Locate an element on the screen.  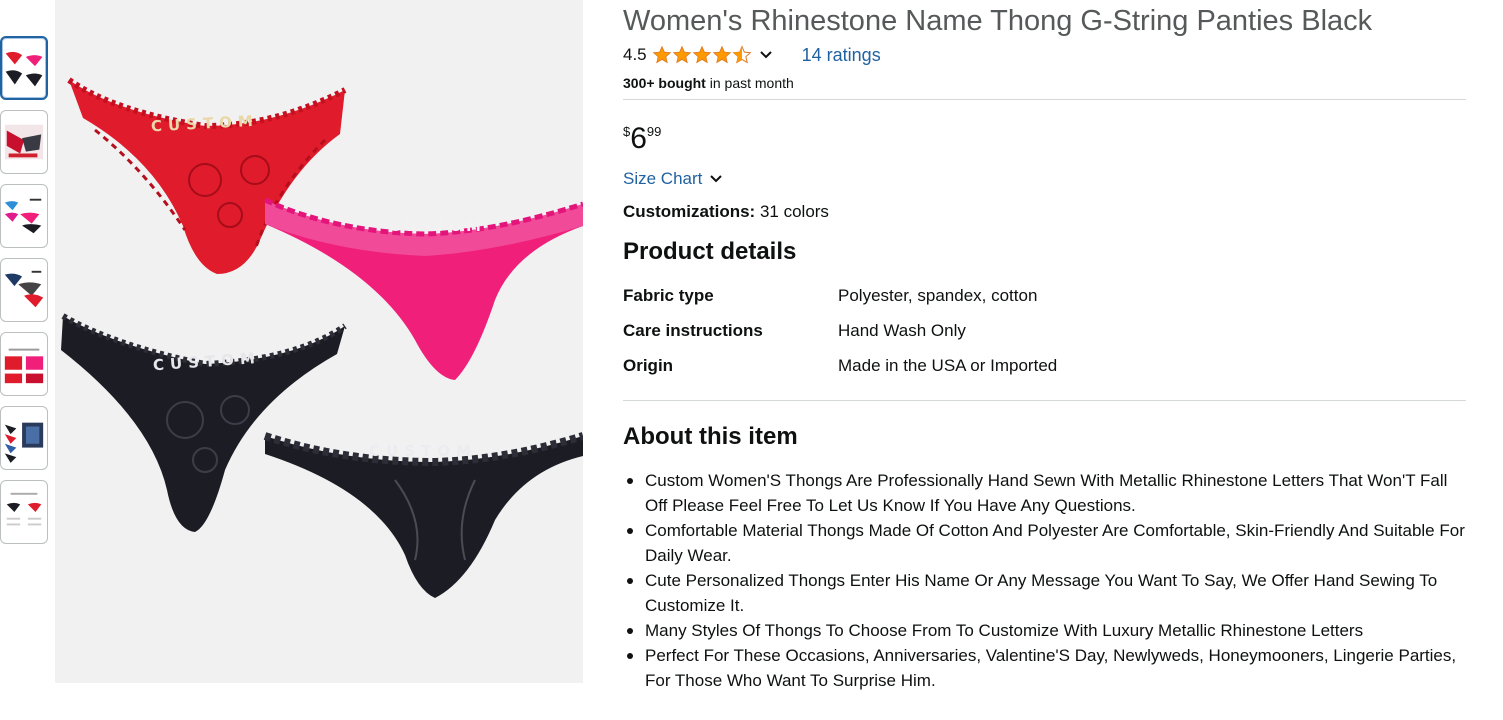
thumbnail-strip is located at coordinates (25, 295).